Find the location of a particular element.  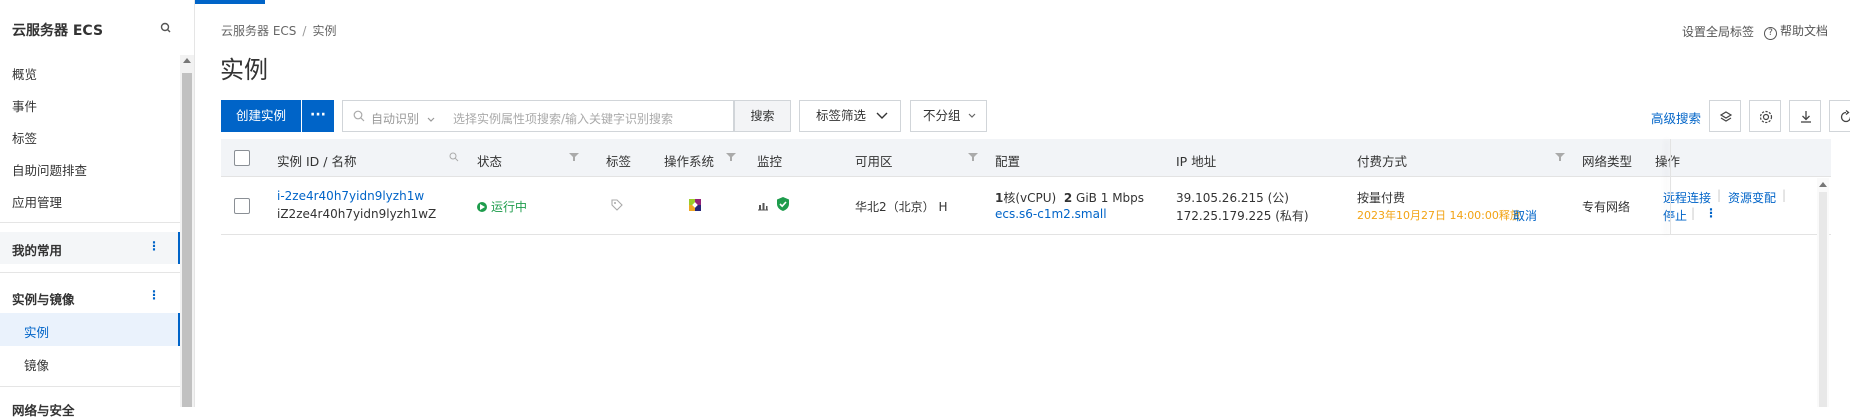

layers-button is located at coordinates (1725, 116).